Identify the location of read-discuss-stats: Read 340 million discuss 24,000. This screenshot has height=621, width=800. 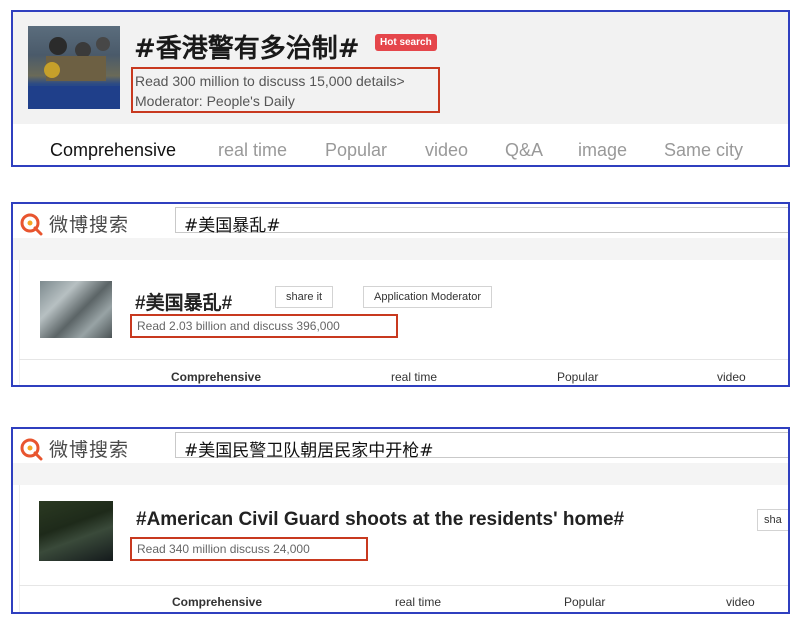
(223, 549).